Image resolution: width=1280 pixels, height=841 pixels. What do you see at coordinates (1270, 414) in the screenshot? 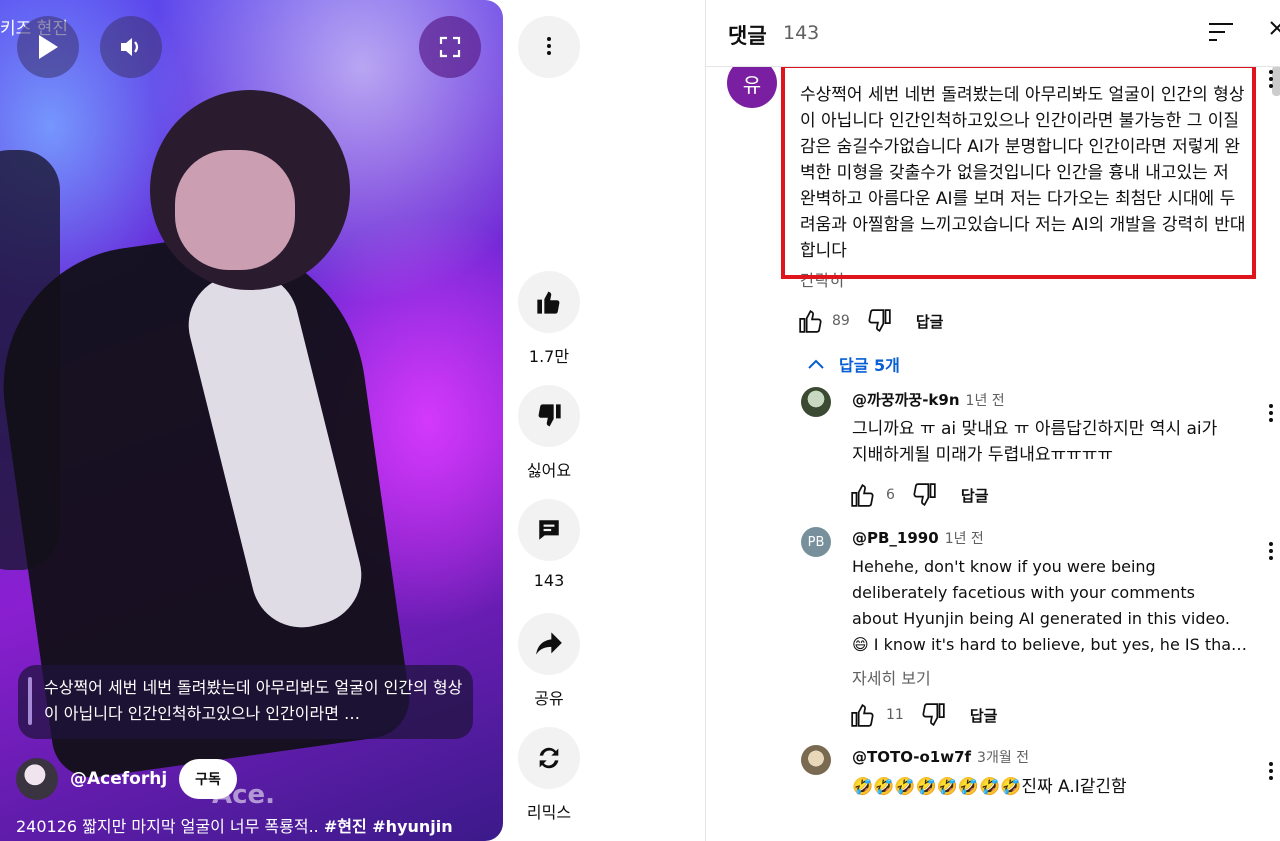
I see `reply-1-more` at bounding box center [1270, 414].